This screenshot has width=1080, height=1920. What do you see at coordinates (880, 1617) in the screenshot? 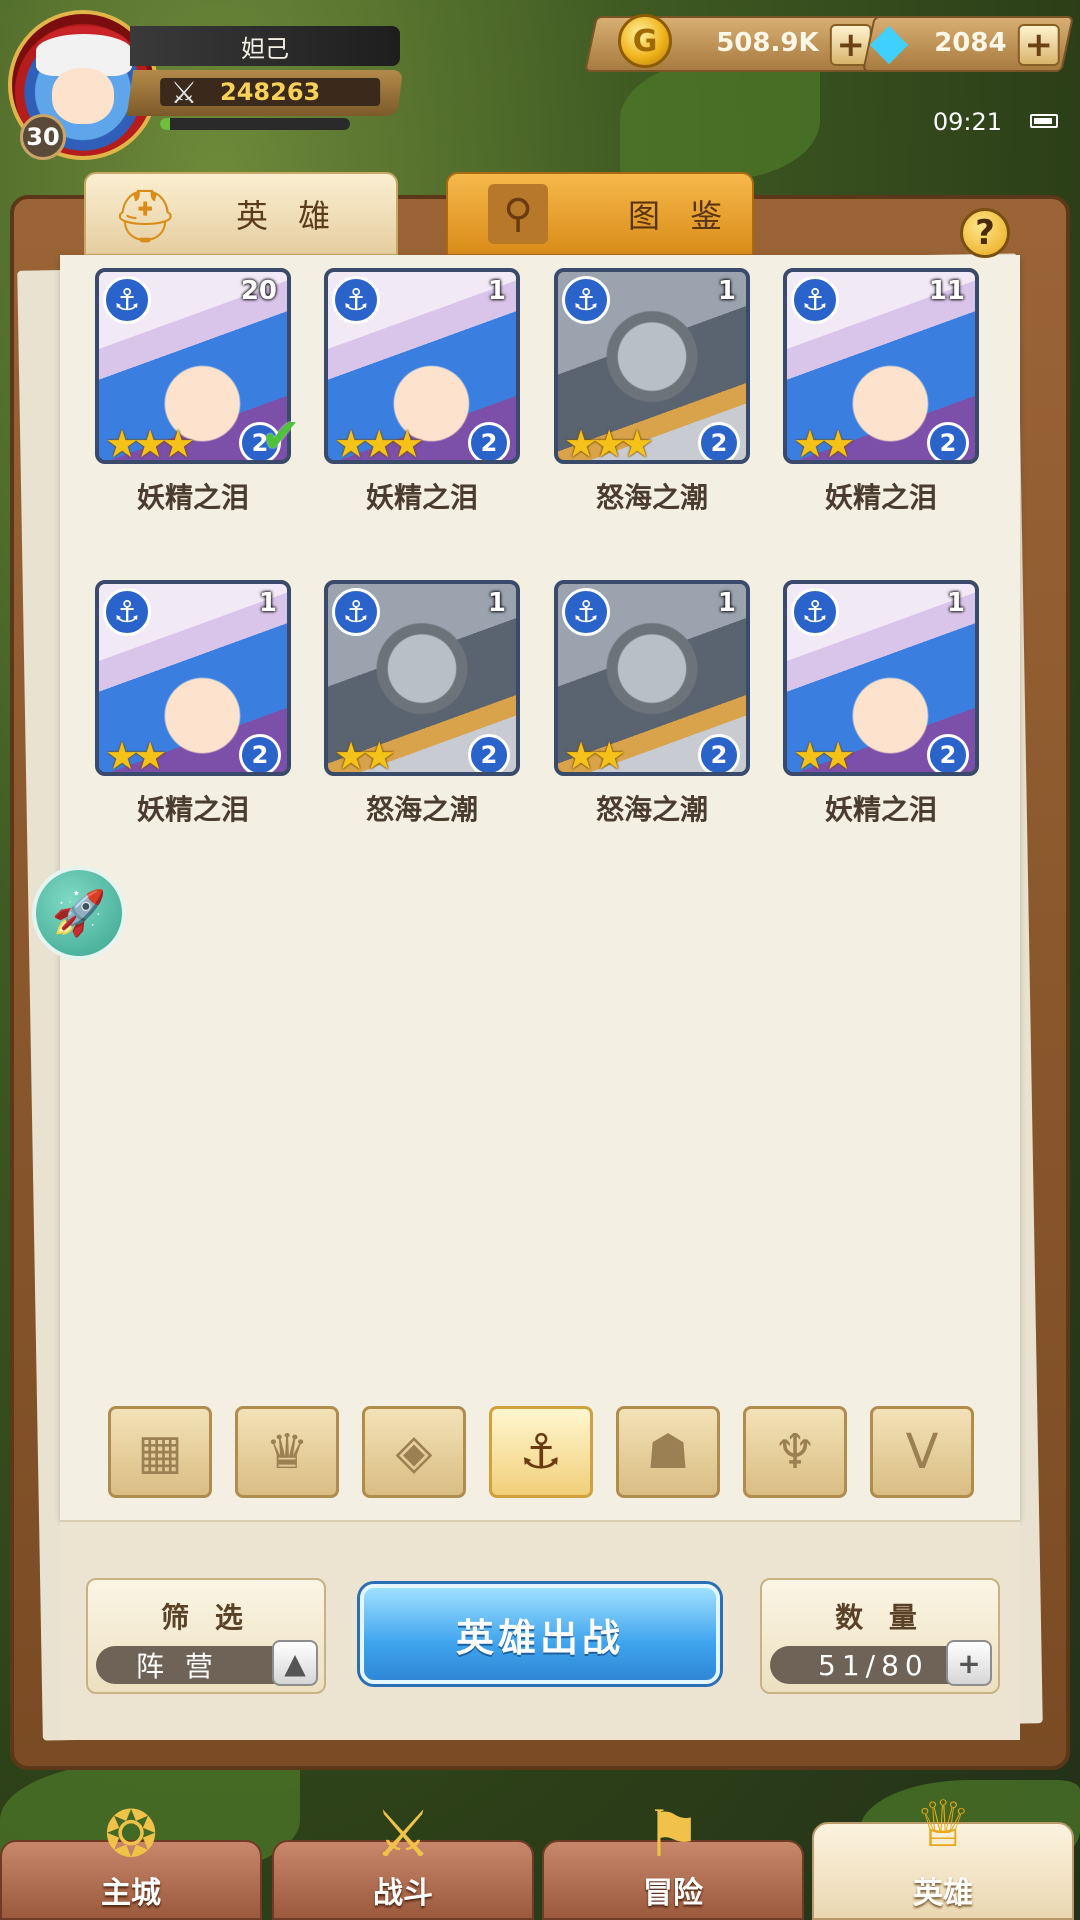
I see `quantity-title: 数 量` at bounding box center [880, 1617].